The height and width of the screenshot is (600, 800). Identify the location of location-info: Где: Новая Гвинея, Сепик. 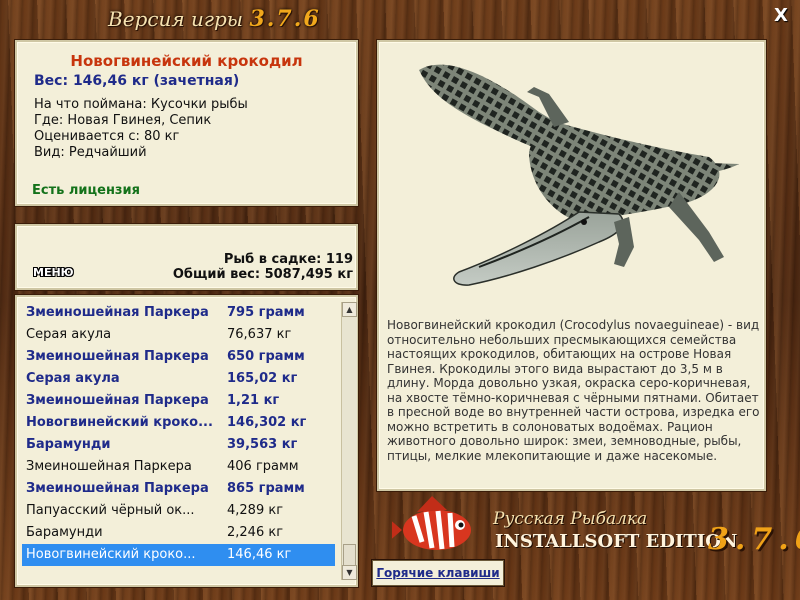
(123, 120).